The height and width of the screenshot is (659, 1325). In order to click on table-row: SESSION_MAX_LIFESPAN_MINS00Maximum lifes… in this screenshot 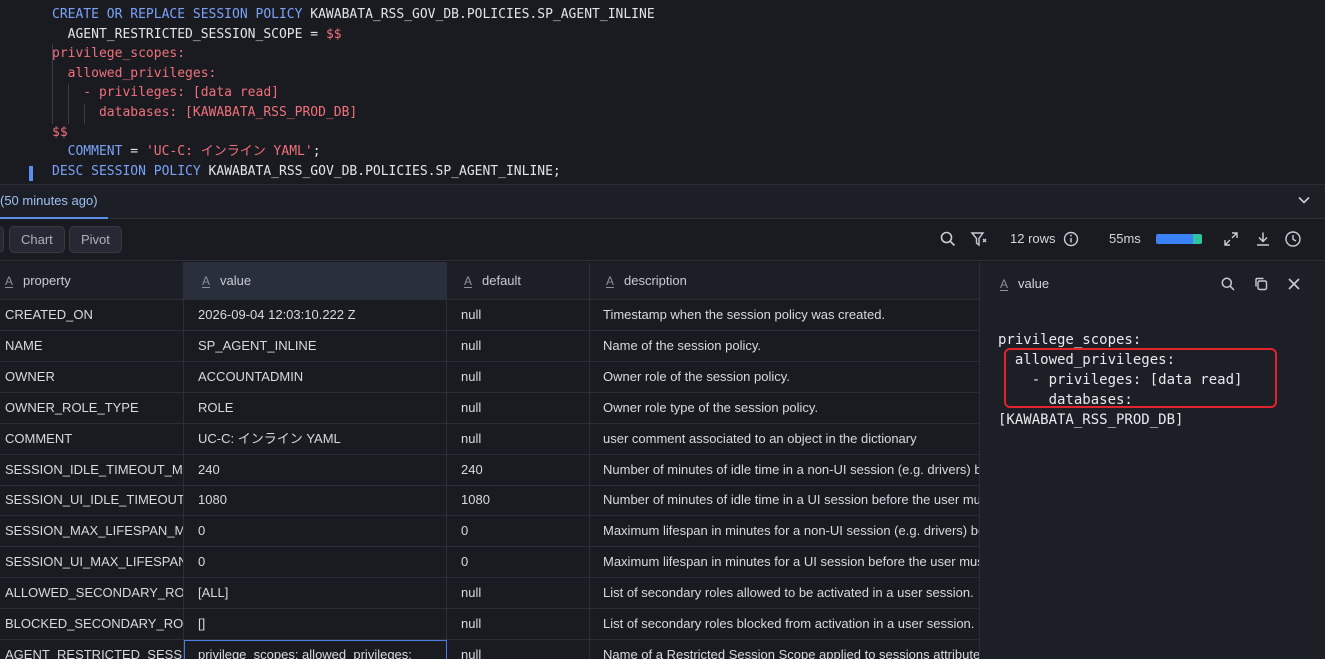, I will do `click(489, 532)`.